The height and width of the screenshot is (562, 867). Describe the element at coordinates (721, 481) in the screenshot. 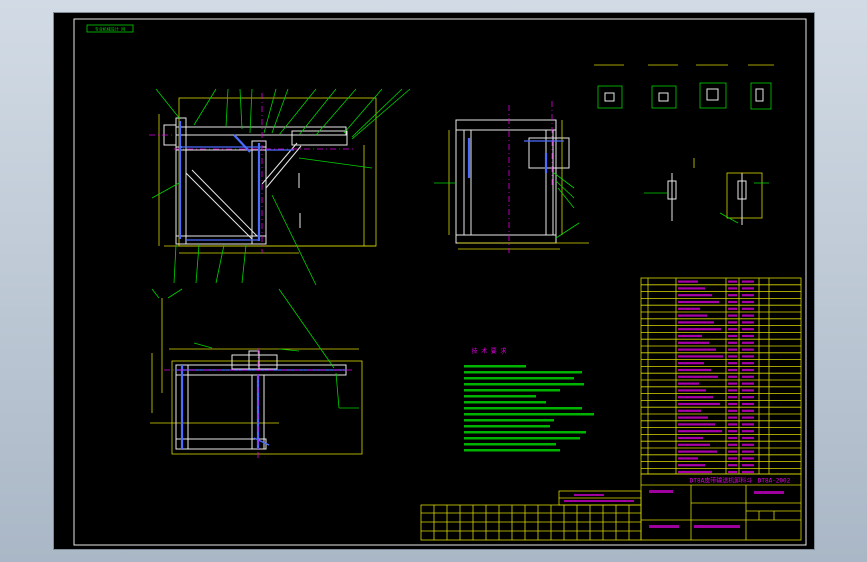

I see `drawing-title: DT8A皮带输送机卸料斗` at that location.